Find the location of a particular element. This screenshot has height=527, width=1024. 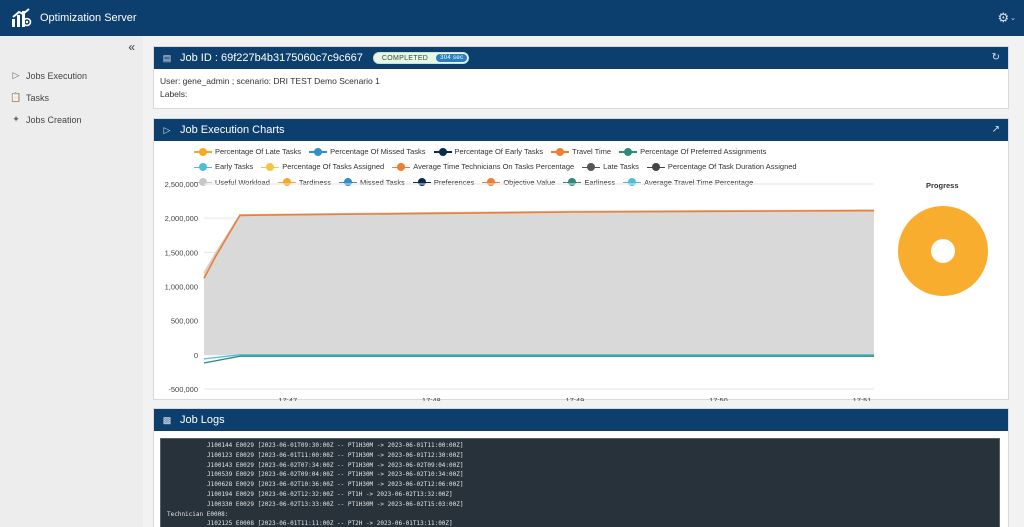

series-line is located at coordinates (538, 359).